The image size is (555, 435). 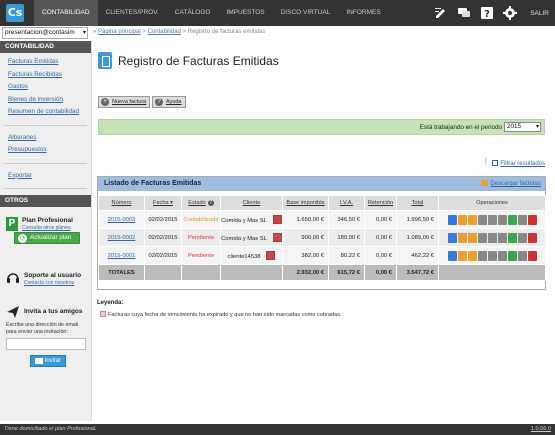 What do you see at coordinates (346, 237) in the screenshot?
I see `invoice-iva: 189,00 €` at bounding box center [346, 237].